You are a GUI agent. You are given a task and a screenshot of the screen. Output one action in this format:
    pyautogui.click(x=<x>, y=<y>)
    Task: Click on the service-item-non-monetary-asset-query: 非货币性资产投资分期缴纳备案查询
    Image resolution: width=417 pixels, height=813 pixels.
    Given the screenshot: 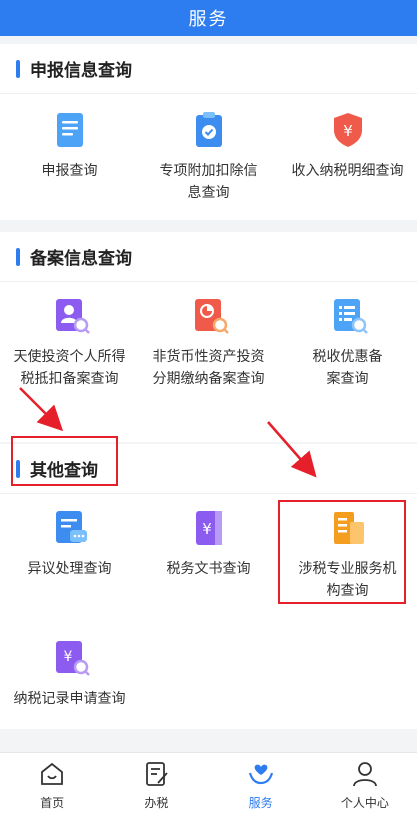 What is the action you would take?
    pyautogui.click(x=208, y=344)
    